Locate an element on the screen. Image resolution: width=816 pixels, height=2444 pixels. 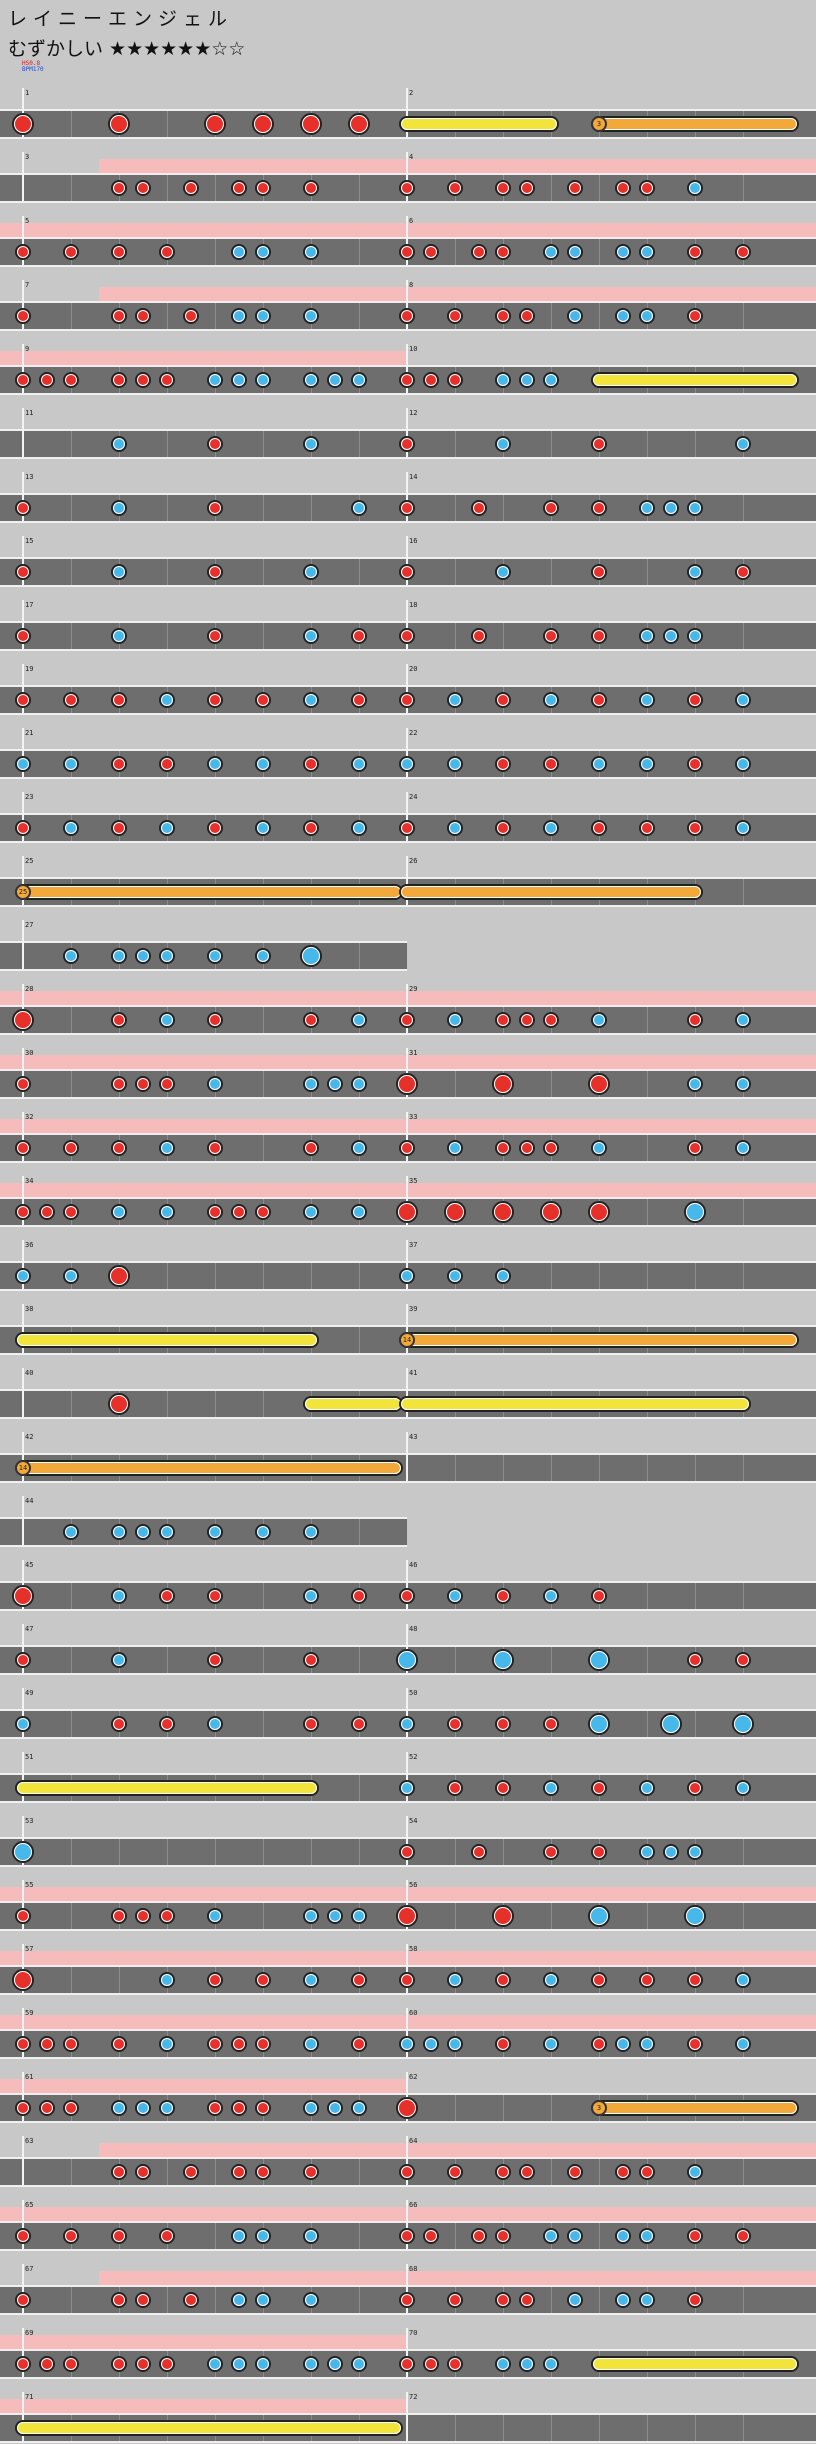
measure: 58 is located at coordinates (607, 1964).